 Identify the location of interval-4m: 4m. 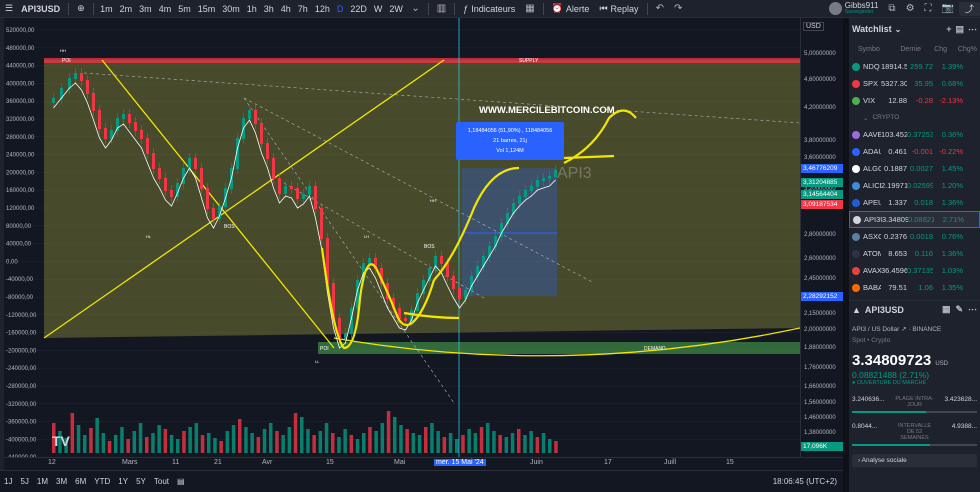
(165, 9).